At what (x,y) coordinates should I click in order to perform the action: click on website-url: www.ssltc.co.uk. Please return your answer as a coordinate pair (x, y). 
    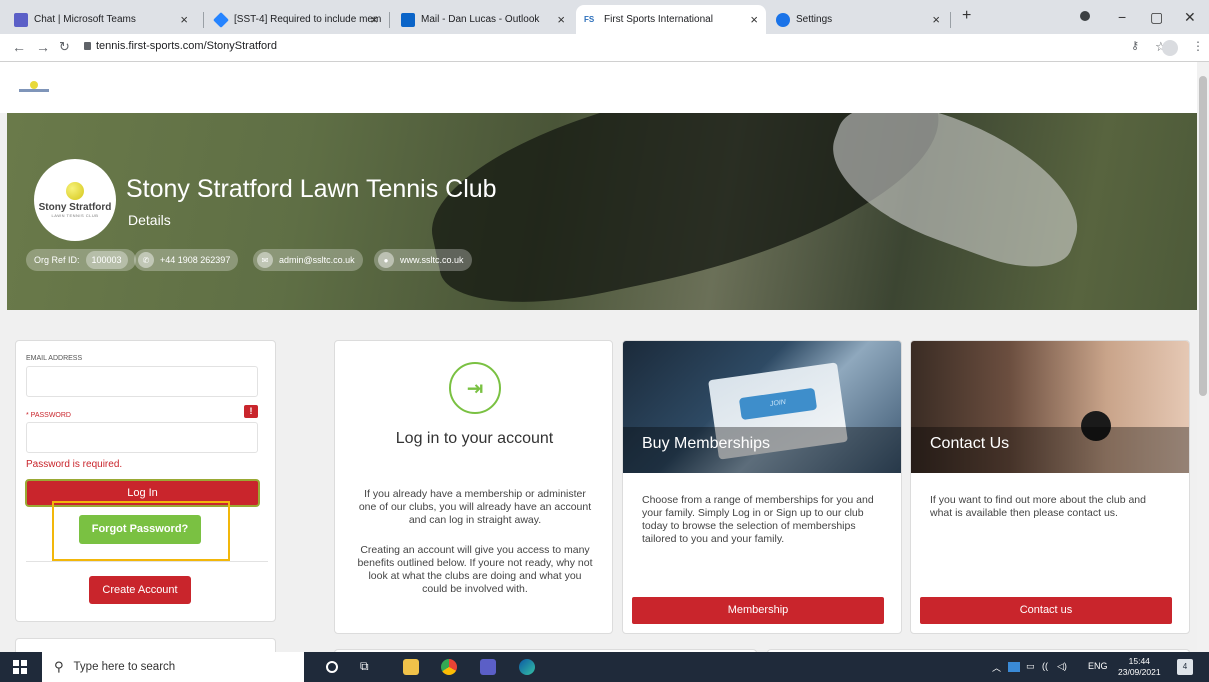
    Looking at the image, I should click on (432, 260).